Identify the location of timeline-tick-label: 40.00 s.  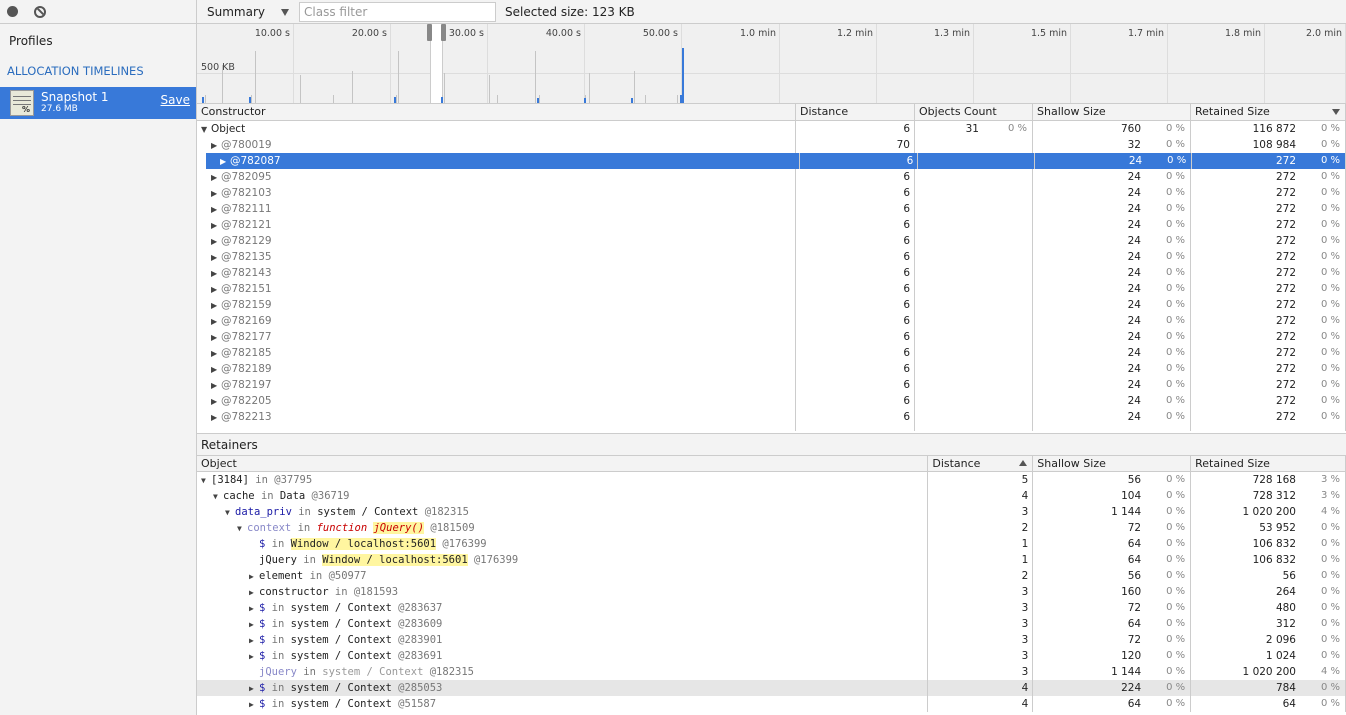
(536, 63).